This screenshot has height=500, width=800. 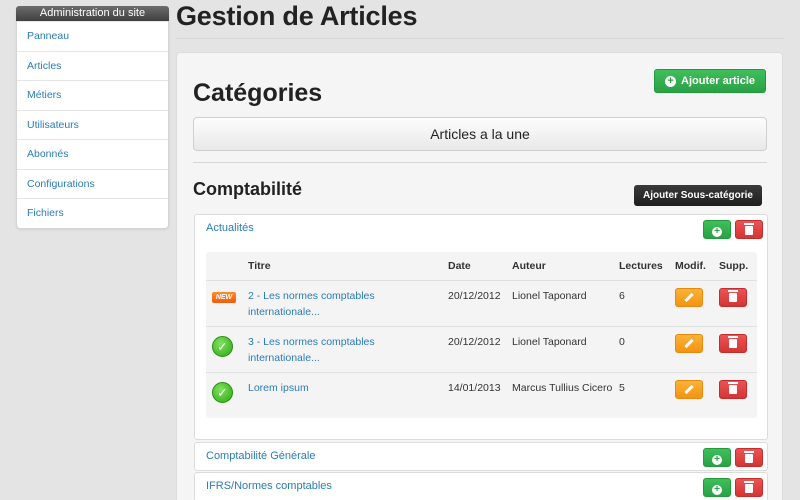 What do you see at coordinates (224, 266) in the screenshot?
I see `status-header` at bounding box center [224, 266].